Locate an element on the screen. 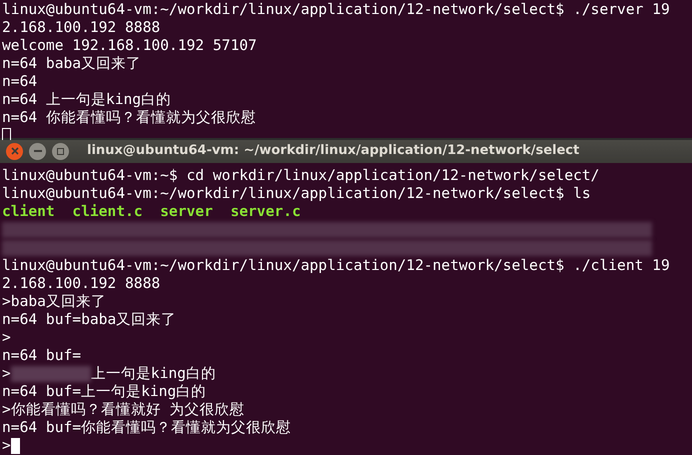 The image size is (692, 455). terminal-line: n=64 buf=你能看懂吗？看懂就为父很欣慰 is located at coordinates (147, 428).